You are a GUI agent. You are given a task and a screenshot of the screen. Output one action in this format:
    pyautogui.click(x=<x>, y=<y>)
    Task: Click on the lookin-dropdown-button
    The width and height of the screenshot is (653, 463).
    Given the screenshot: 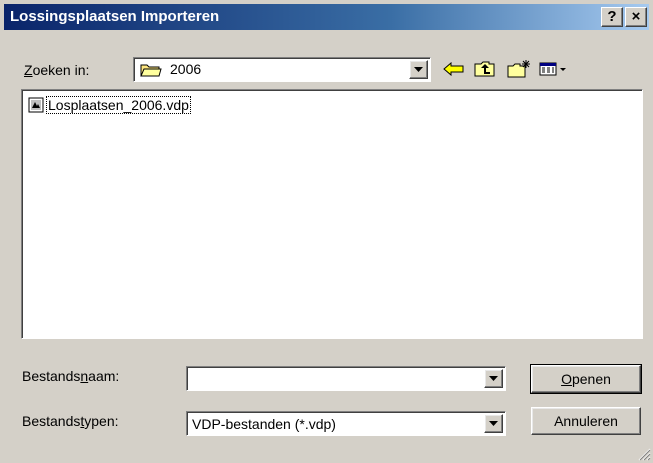 What is the action you would take?
    pyautogui.click(x=418, y=69)
    